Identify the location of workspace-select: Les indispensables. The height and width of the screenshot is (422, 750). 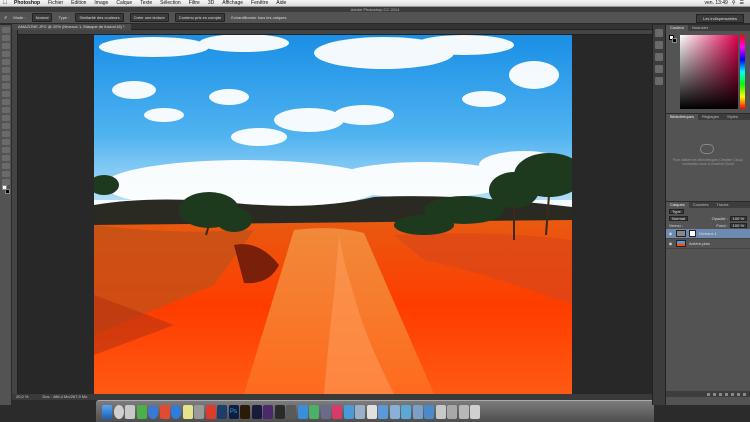
(719, 18).